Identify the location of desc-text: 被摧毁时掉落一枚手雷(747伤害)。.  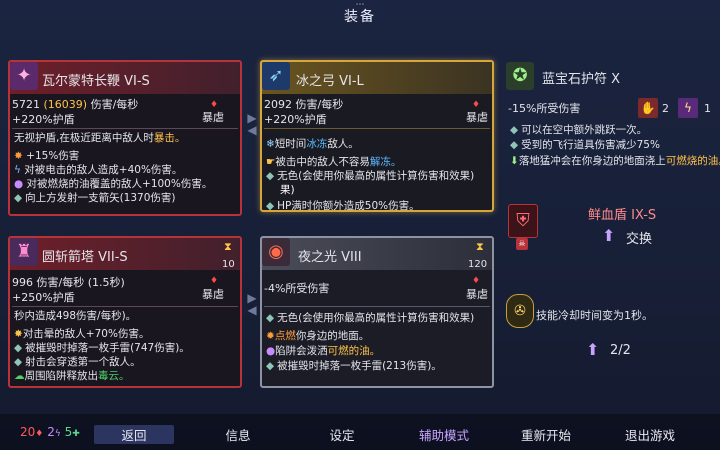
(107, 348).